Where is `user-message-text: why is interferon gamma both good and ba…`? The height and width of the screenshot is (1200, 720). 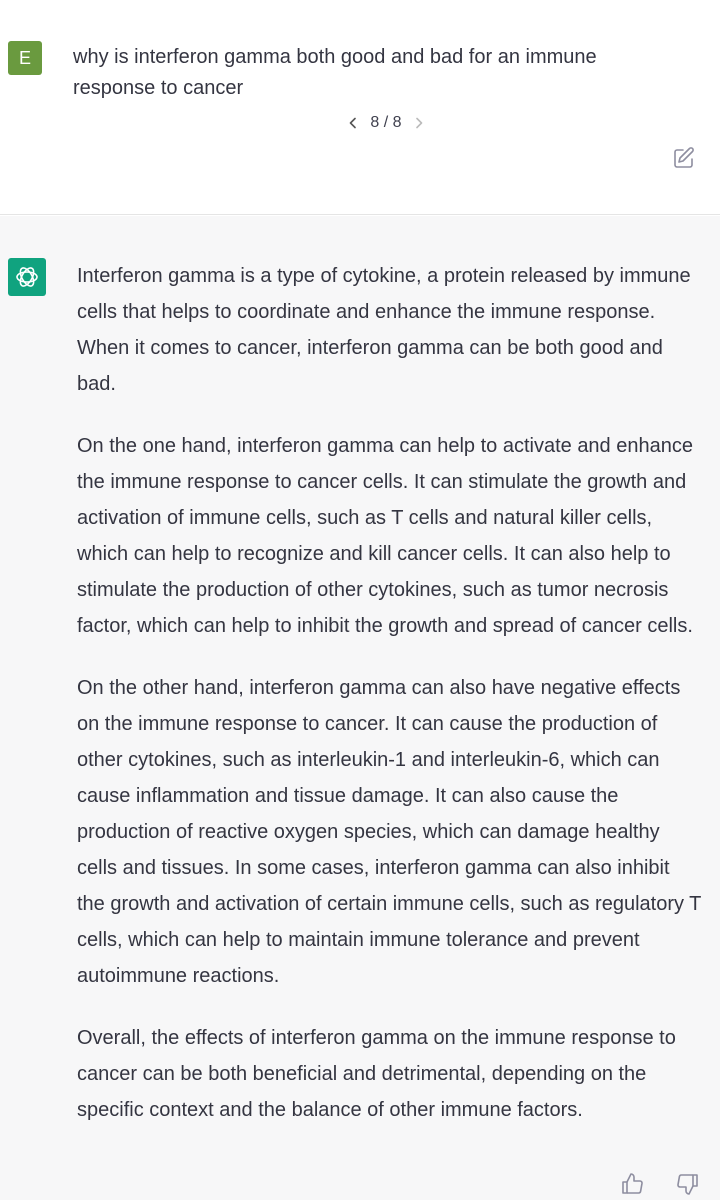 user-message-text: why is interferon gamma both good and ba… is located at coordinates (335, 72).